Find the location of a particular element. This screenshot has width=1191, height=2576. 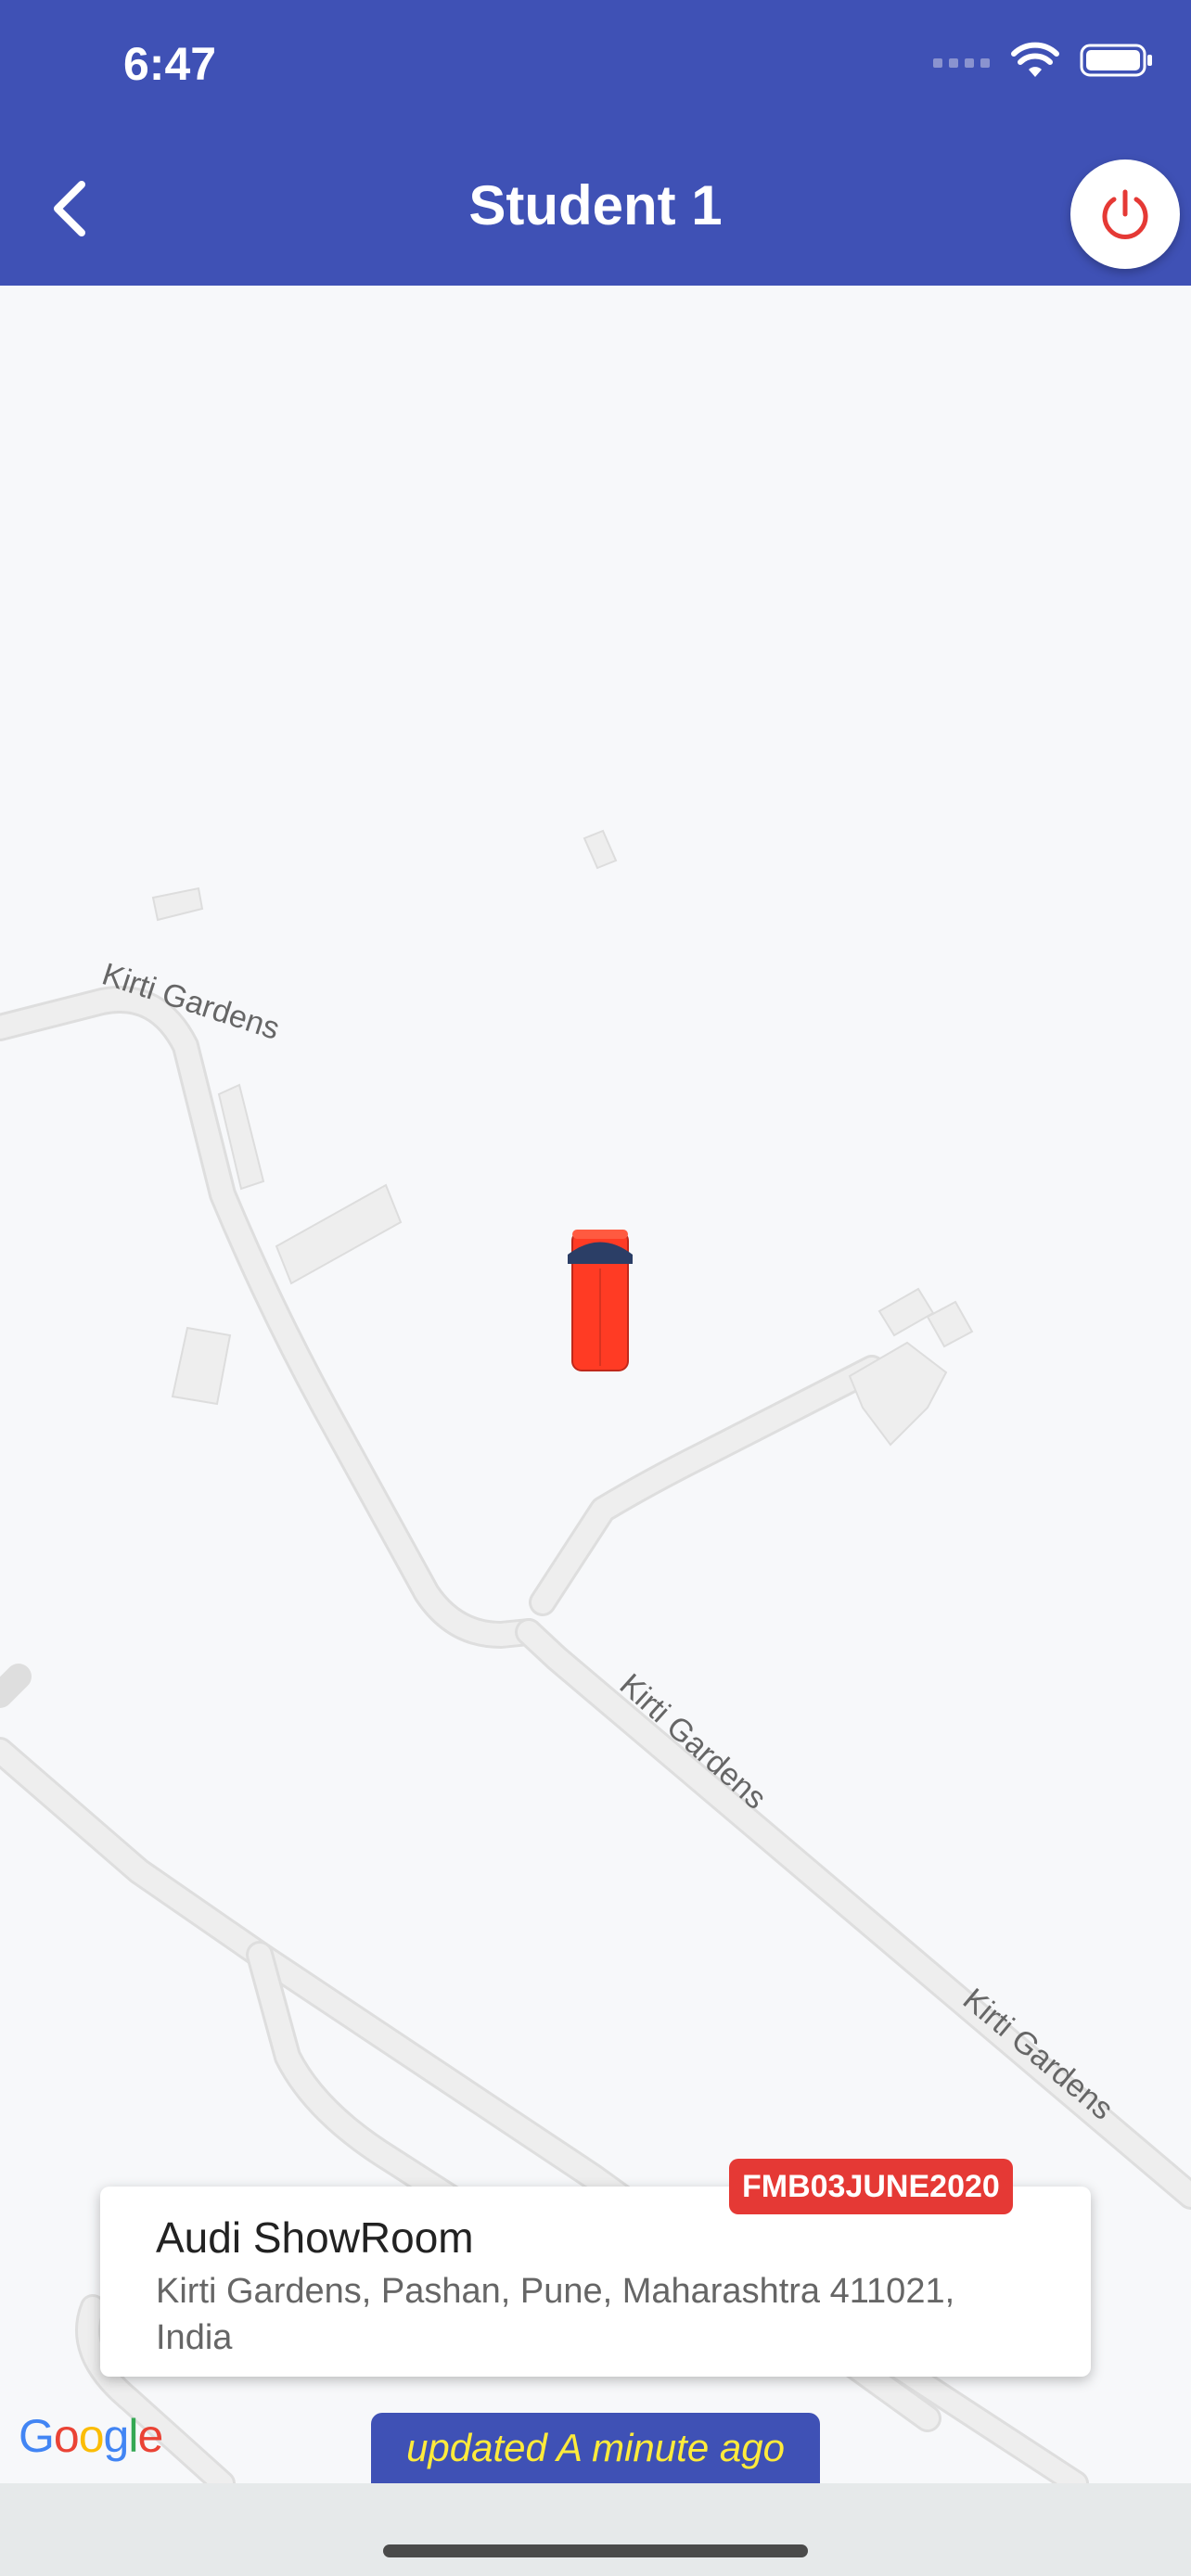

page-title: Student 1 is located at coordinates (595, 205).